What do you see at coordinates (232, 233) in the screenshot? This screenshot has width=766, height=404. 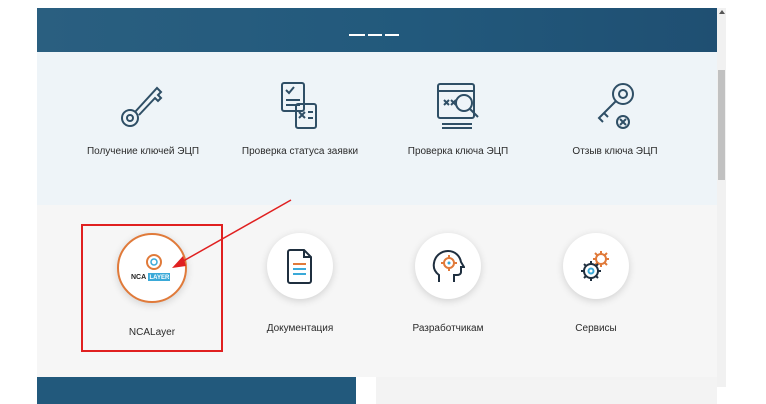 I see `annotation-arrow` at bounding box center [232, 233].